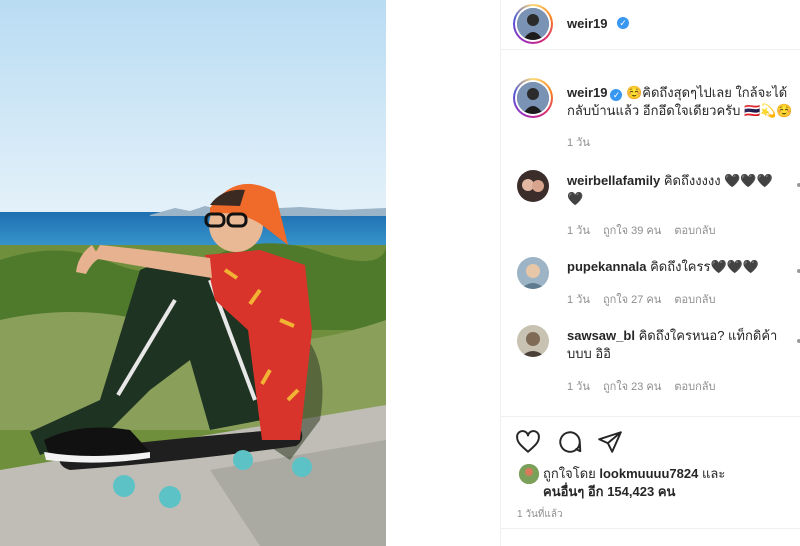 Image resolution: width=800 pixels, height=546 pixels. I want to click on comment-username: sawsaw_bl, so click(601, 335).